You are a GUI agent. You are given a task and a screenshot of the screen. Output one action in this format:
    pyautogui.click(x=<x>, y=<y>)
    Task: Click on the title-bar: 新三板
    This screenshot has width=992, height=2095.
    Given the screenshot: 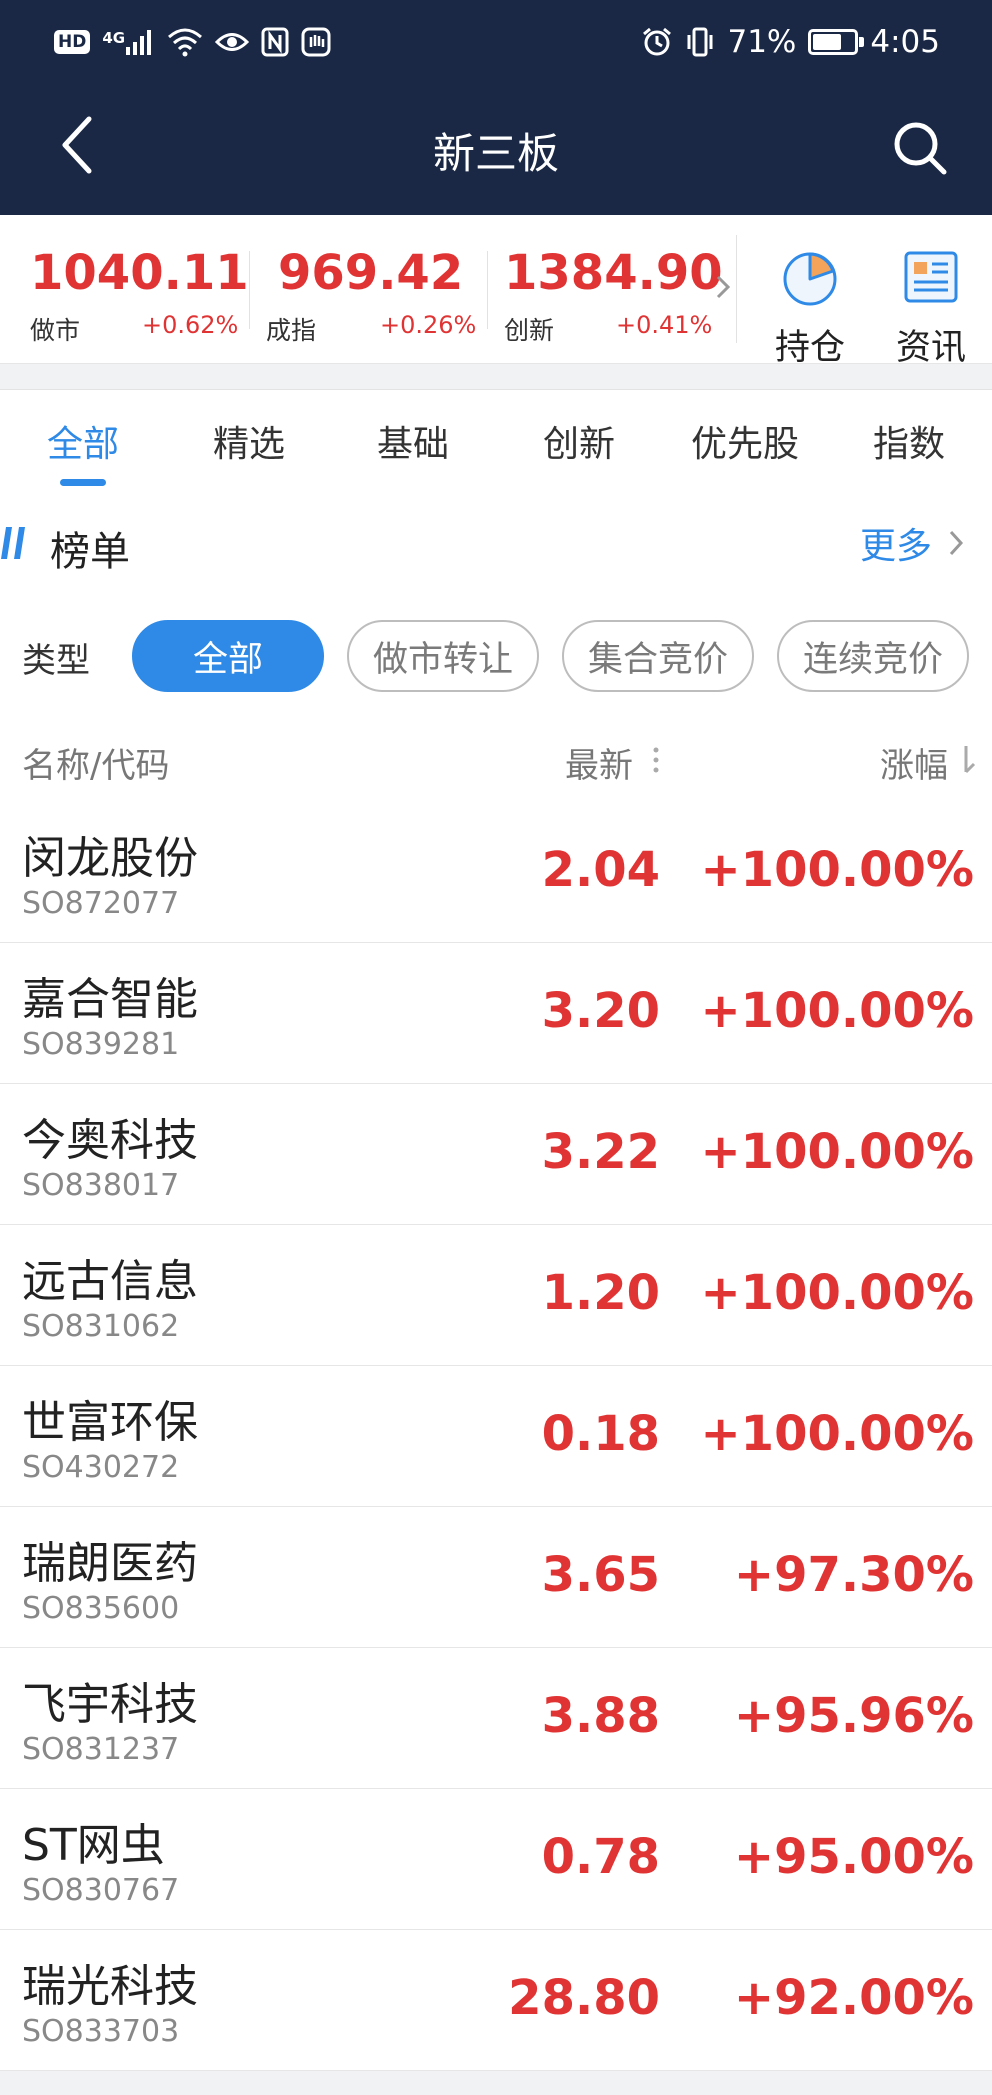 What is the action you would take?
    pyautogui.click(x=496, y=150)
    